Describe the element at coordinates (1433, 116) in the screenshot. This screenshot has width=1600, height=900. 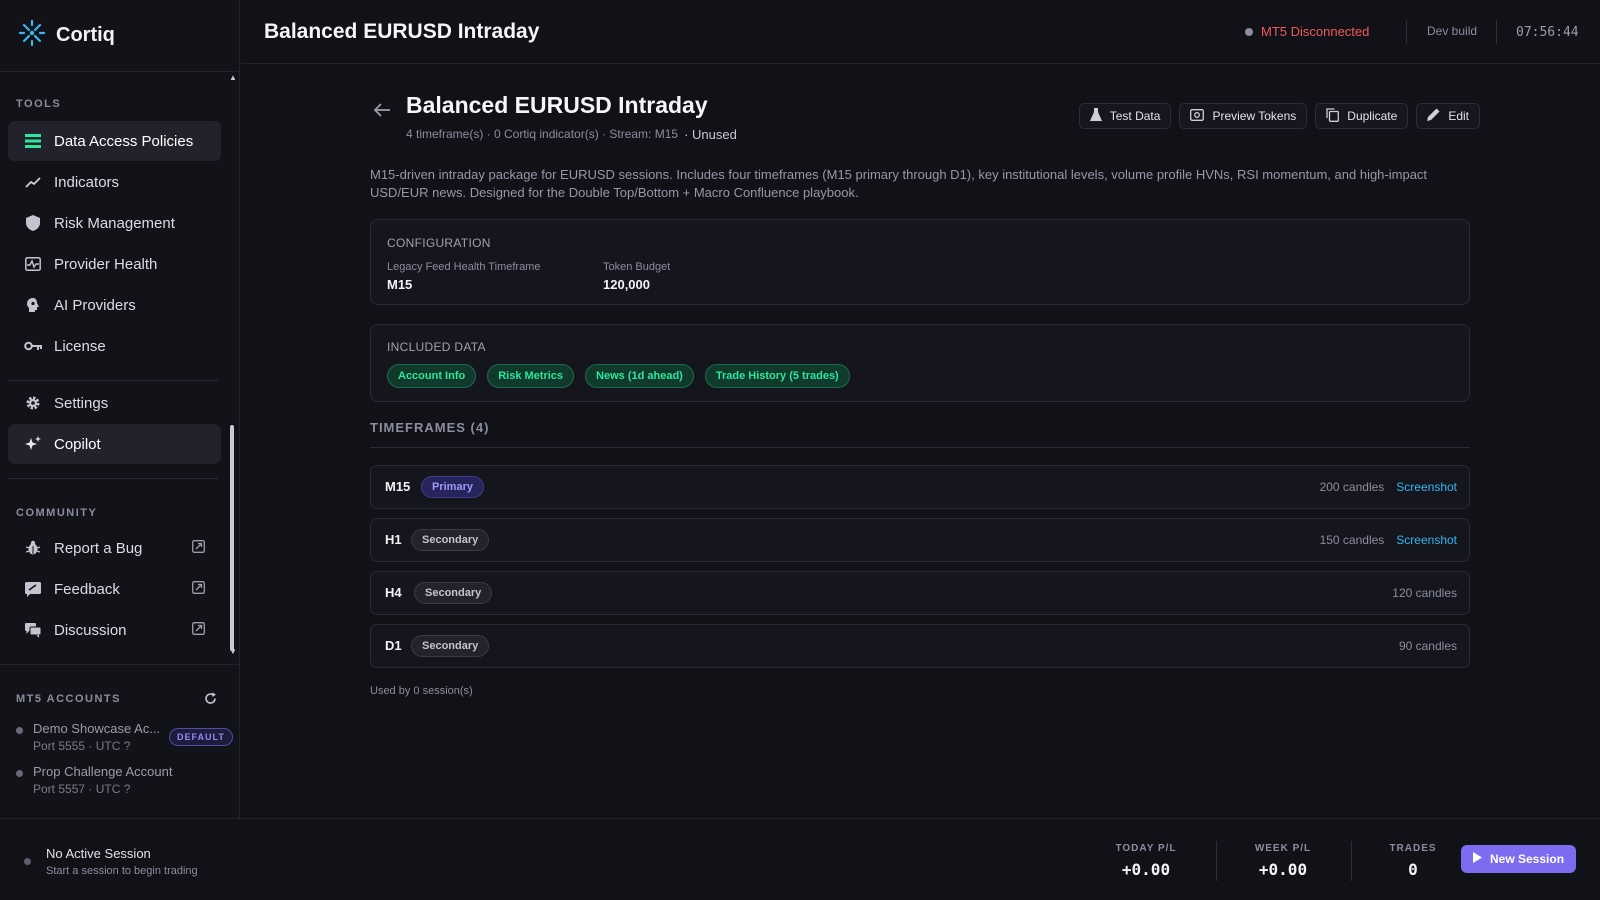
I see `pencil-icon` at that location.